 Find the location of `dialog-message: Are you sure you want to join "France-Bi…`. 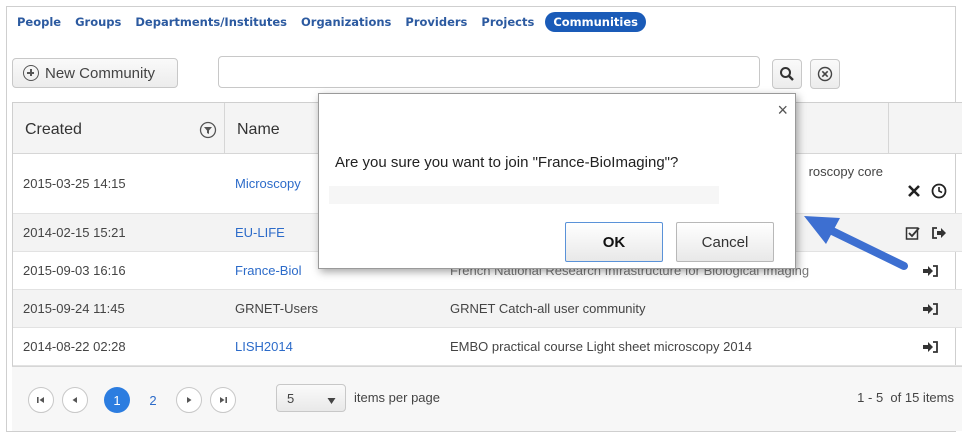

dialog-message: Are you sure you want to join "France-Bi… is located at coordinates (507, 162).